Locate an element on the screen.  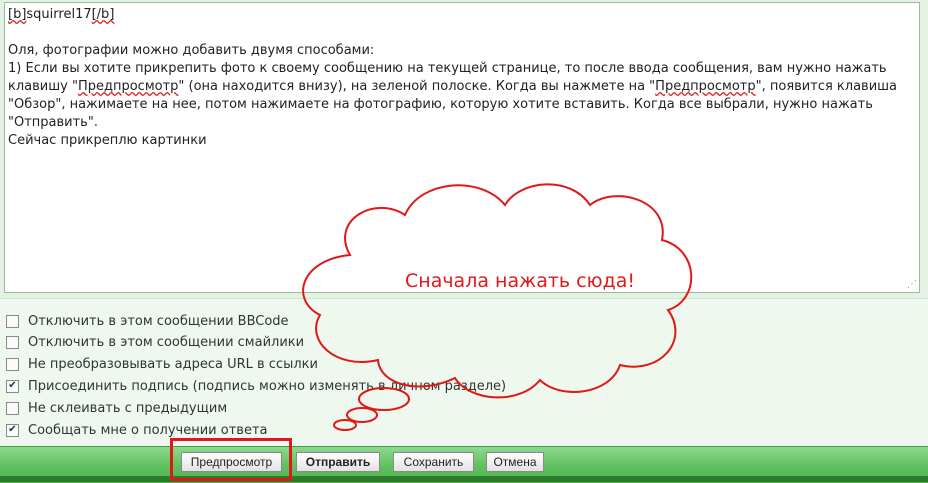
submit-button: Отправить is located at coordinates (338, 462).